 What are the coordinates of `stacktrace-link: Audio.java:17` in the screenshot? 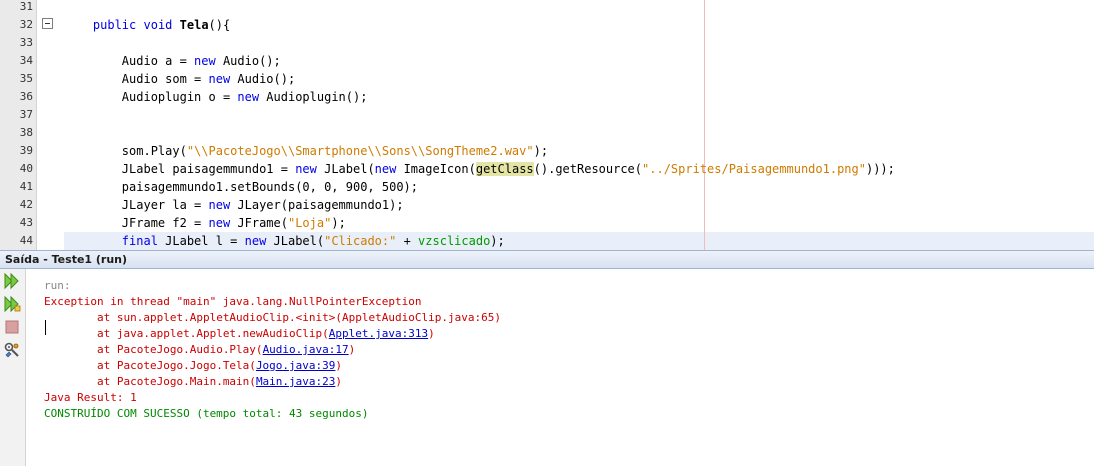 It's located at (306, 349).